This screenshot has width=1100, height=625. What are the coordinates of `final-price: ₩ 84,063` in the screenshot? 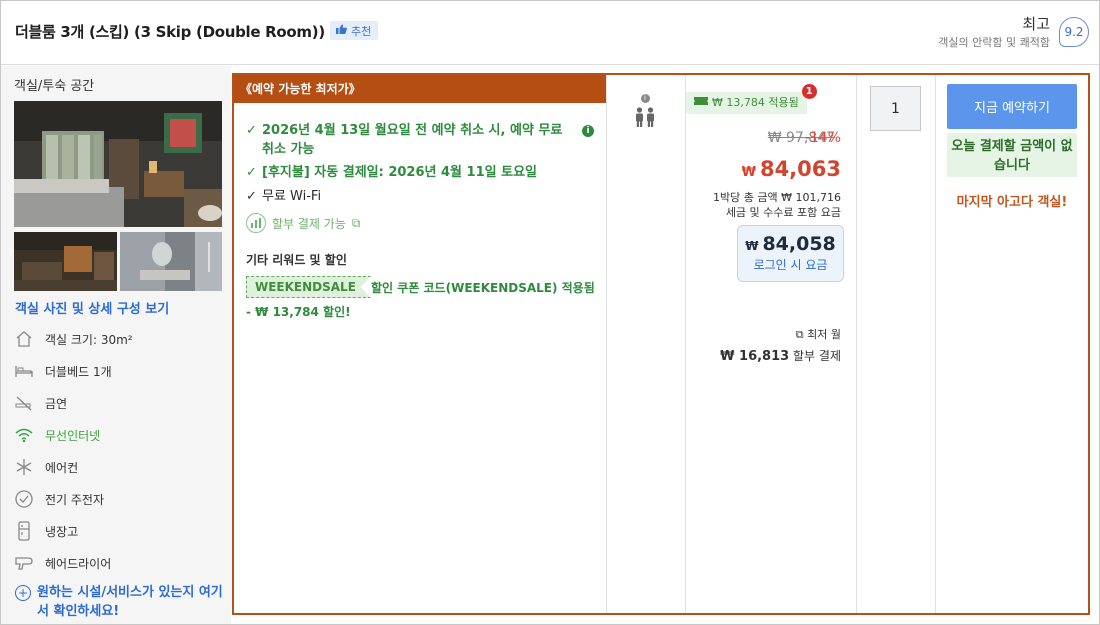 It's located at (791, 169).